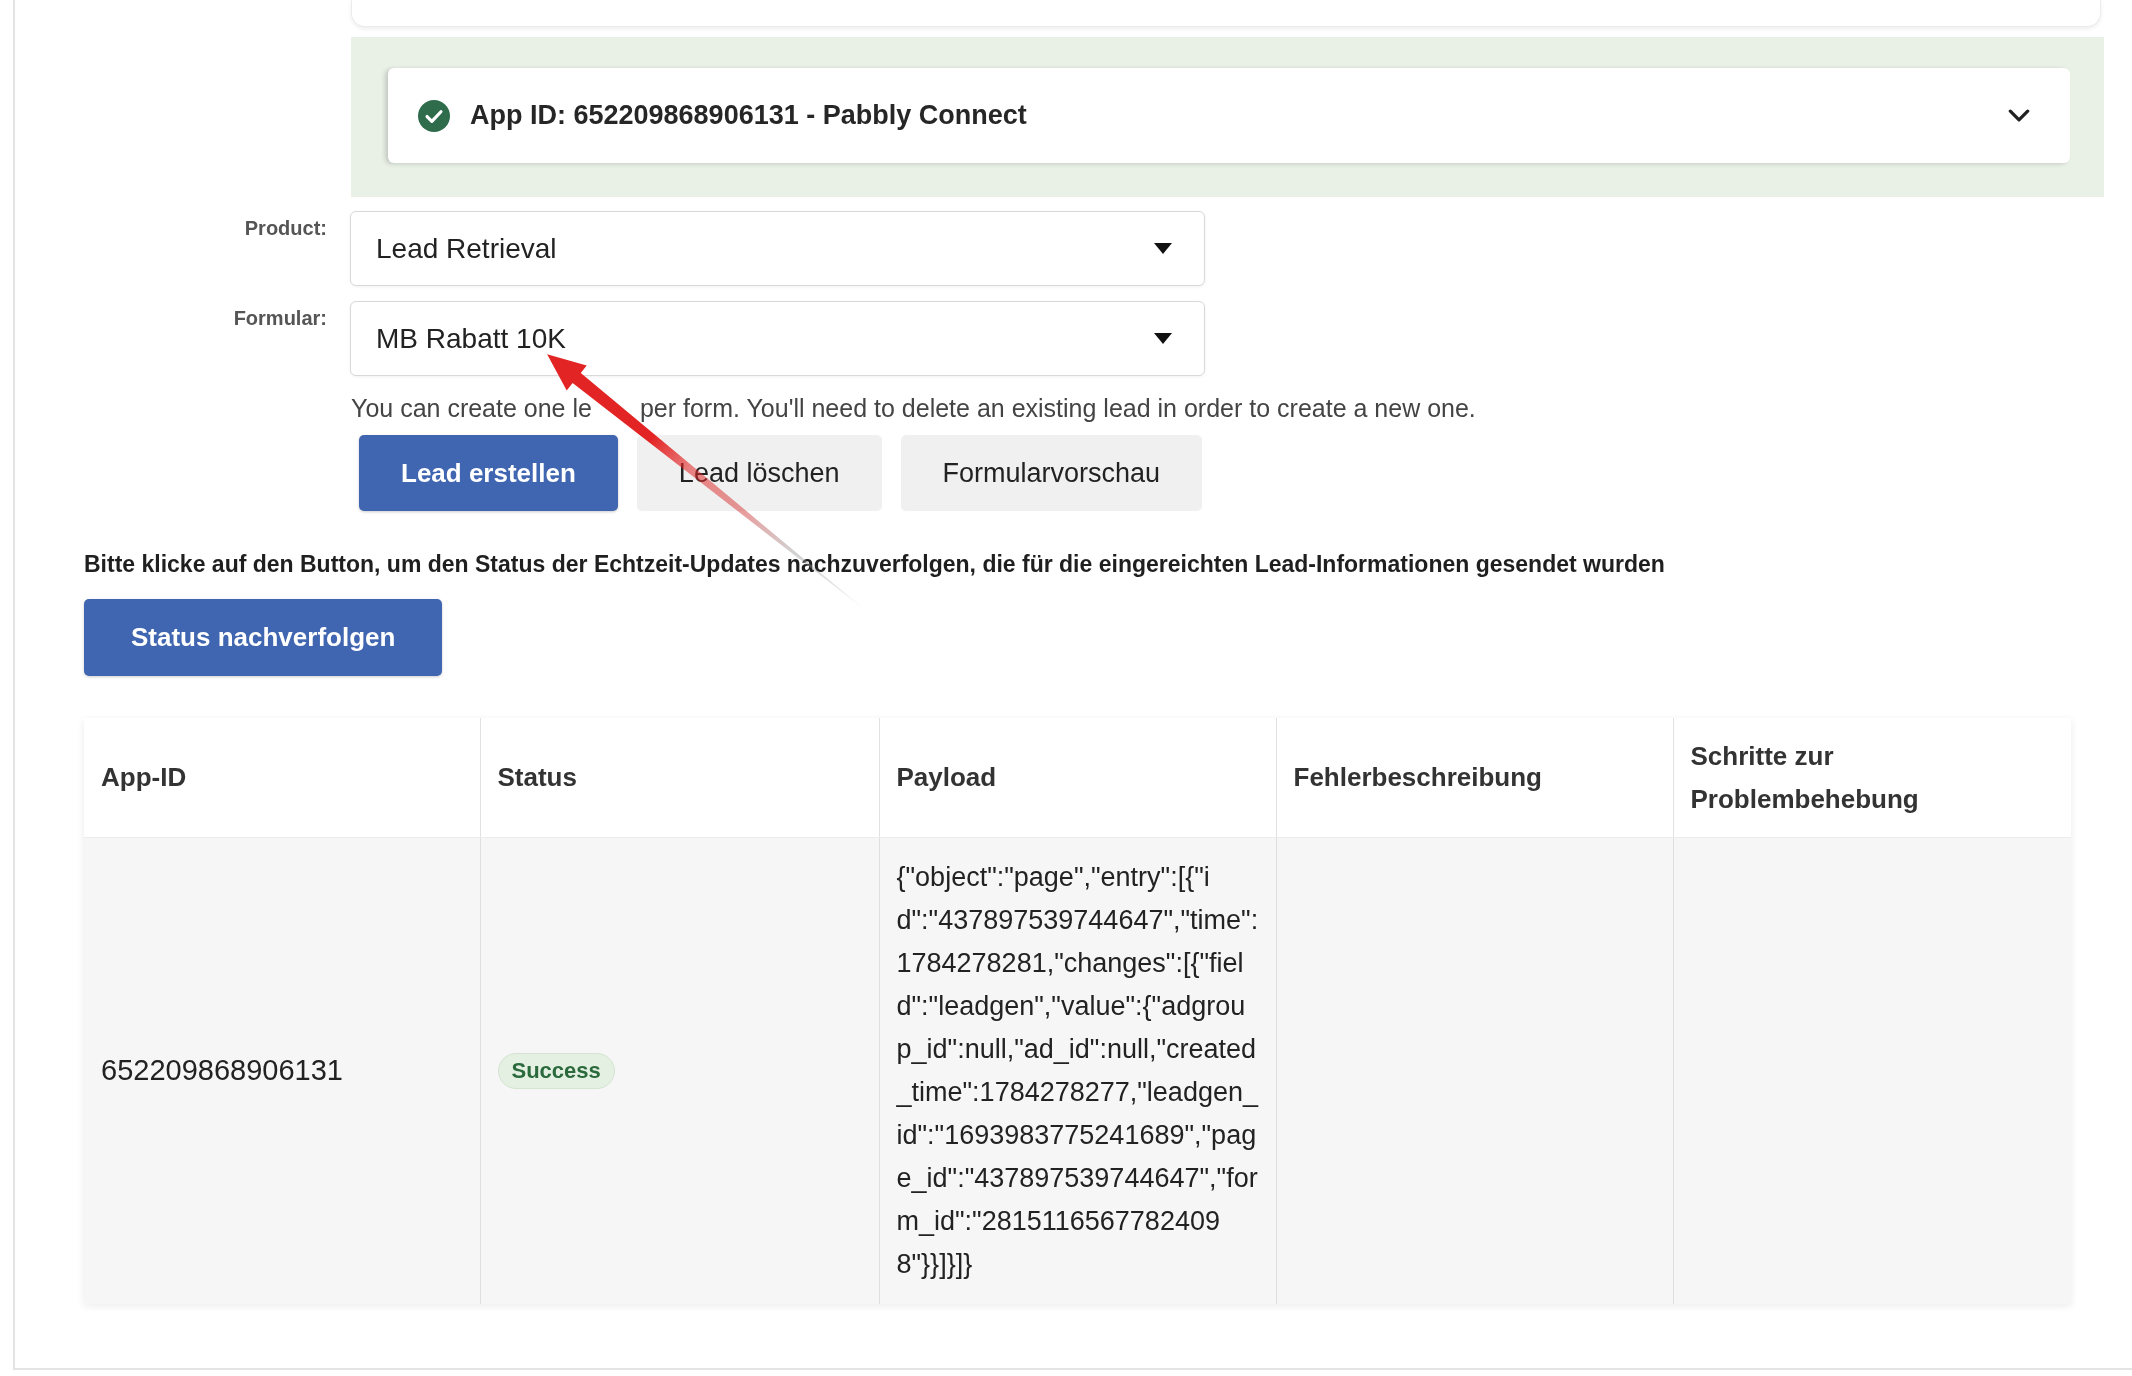 Image resolution: width=2132 pixels, height=1376 pixels. I want to click on accordion-header: App ID: 652209868906131 - Pabbly Connect, so click(1229, 115).